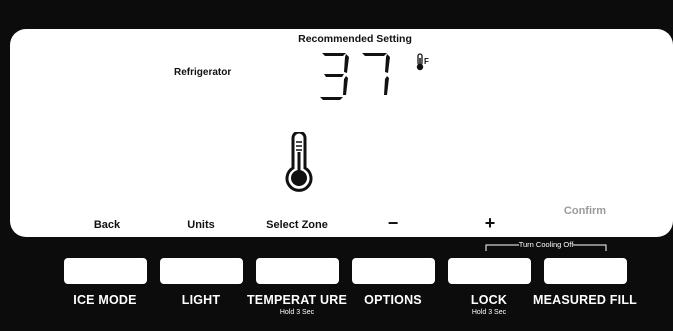 Image resolution: width=673 pixels, height=331 pixels. What do you see at coordinates (105, 271) in the screenshot?
I see `ice-mode-button` at bounding box center [105, 271].